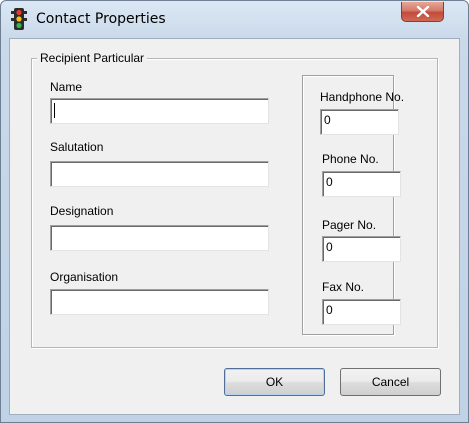 The height and width of the screenshot is (423, 469). What do you see at coordinates (234, 19) in the screenshot?
I see `title-bar: Contact Properties` at bounding box center [234, 19].